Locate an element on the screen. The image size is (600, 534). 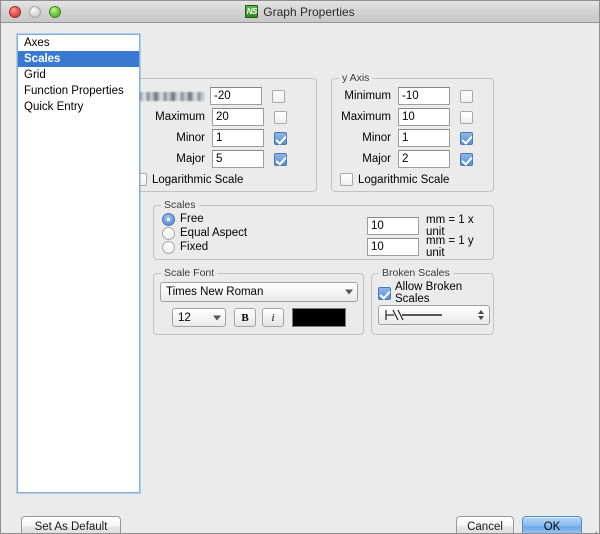
allow-broken-scales-checkbox is located at coordinates (384, 293).